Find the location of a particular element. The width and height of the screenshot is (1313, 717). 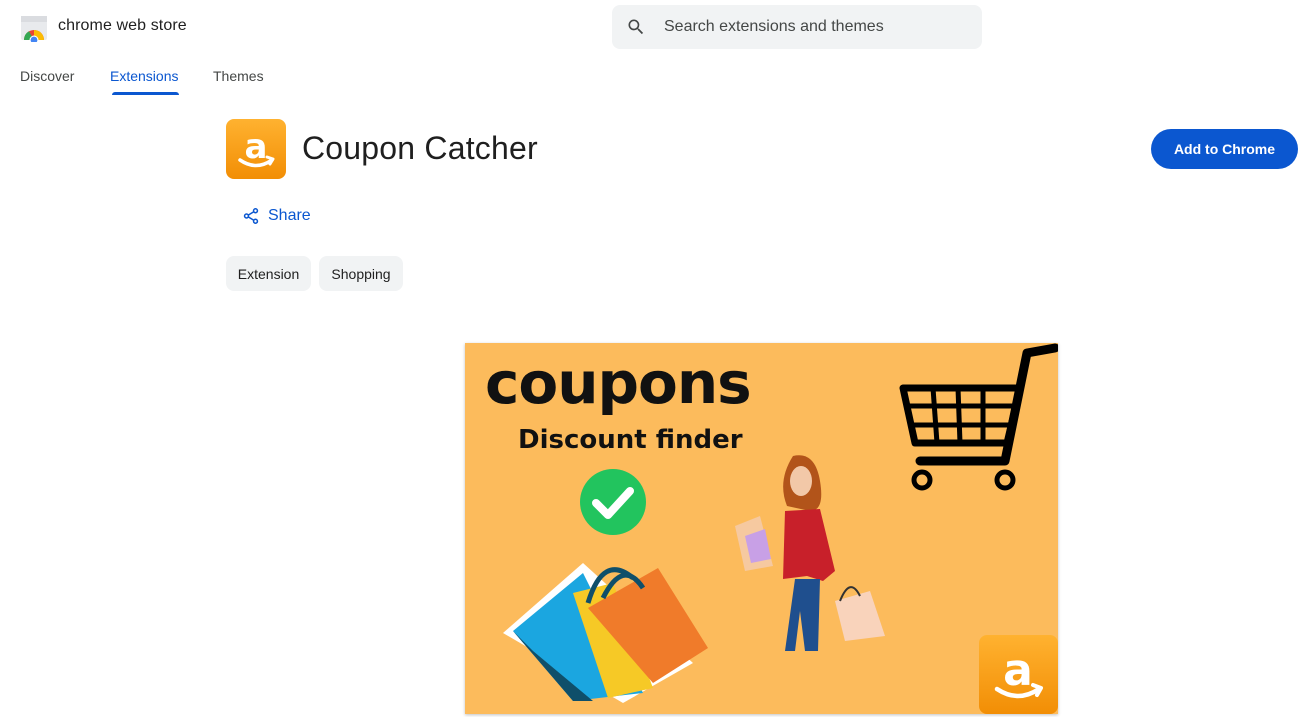

share-button: Share is located at coordinates (276, 216).